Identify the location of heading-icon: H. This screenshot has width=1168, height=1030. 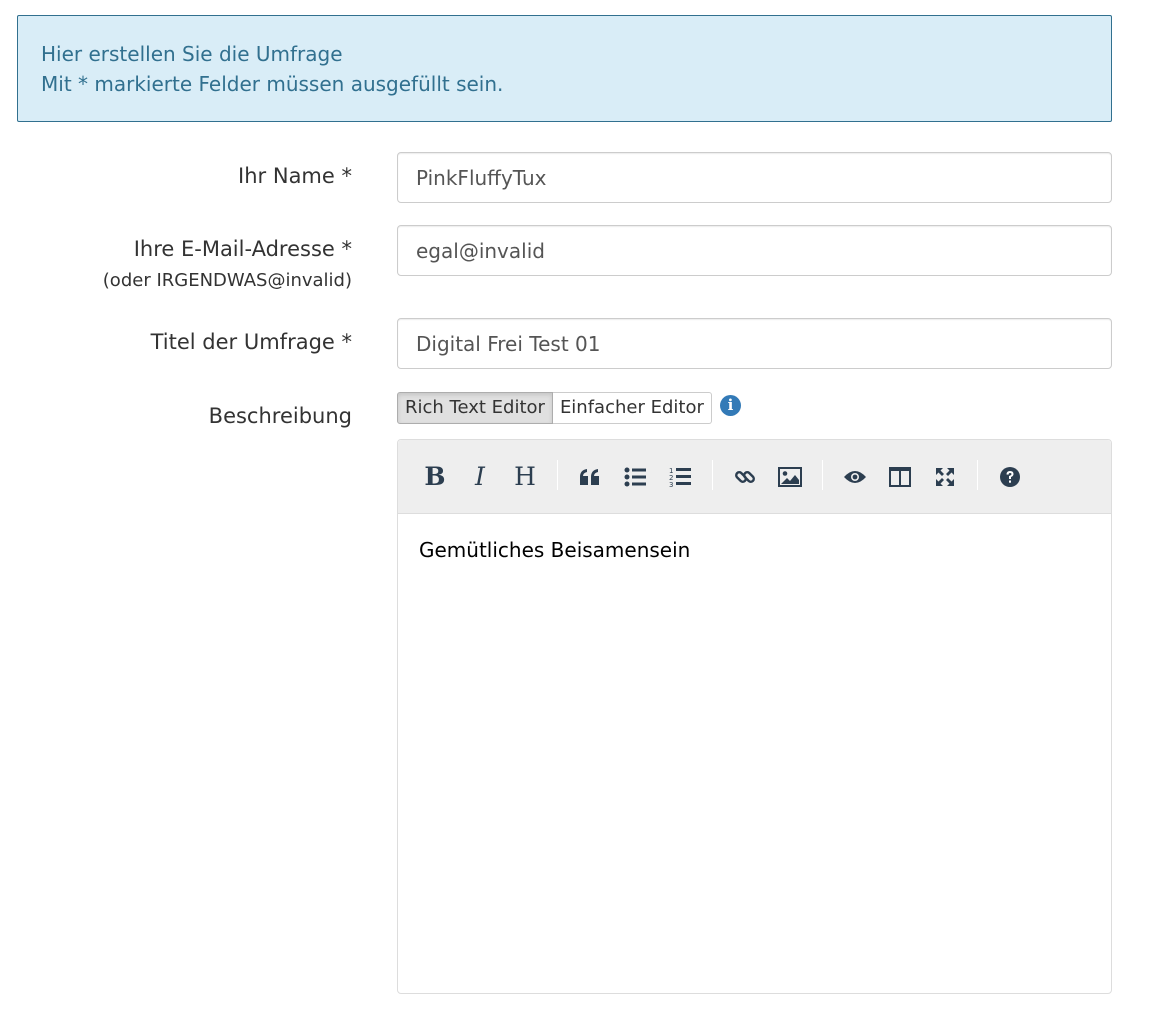
(525, 477).